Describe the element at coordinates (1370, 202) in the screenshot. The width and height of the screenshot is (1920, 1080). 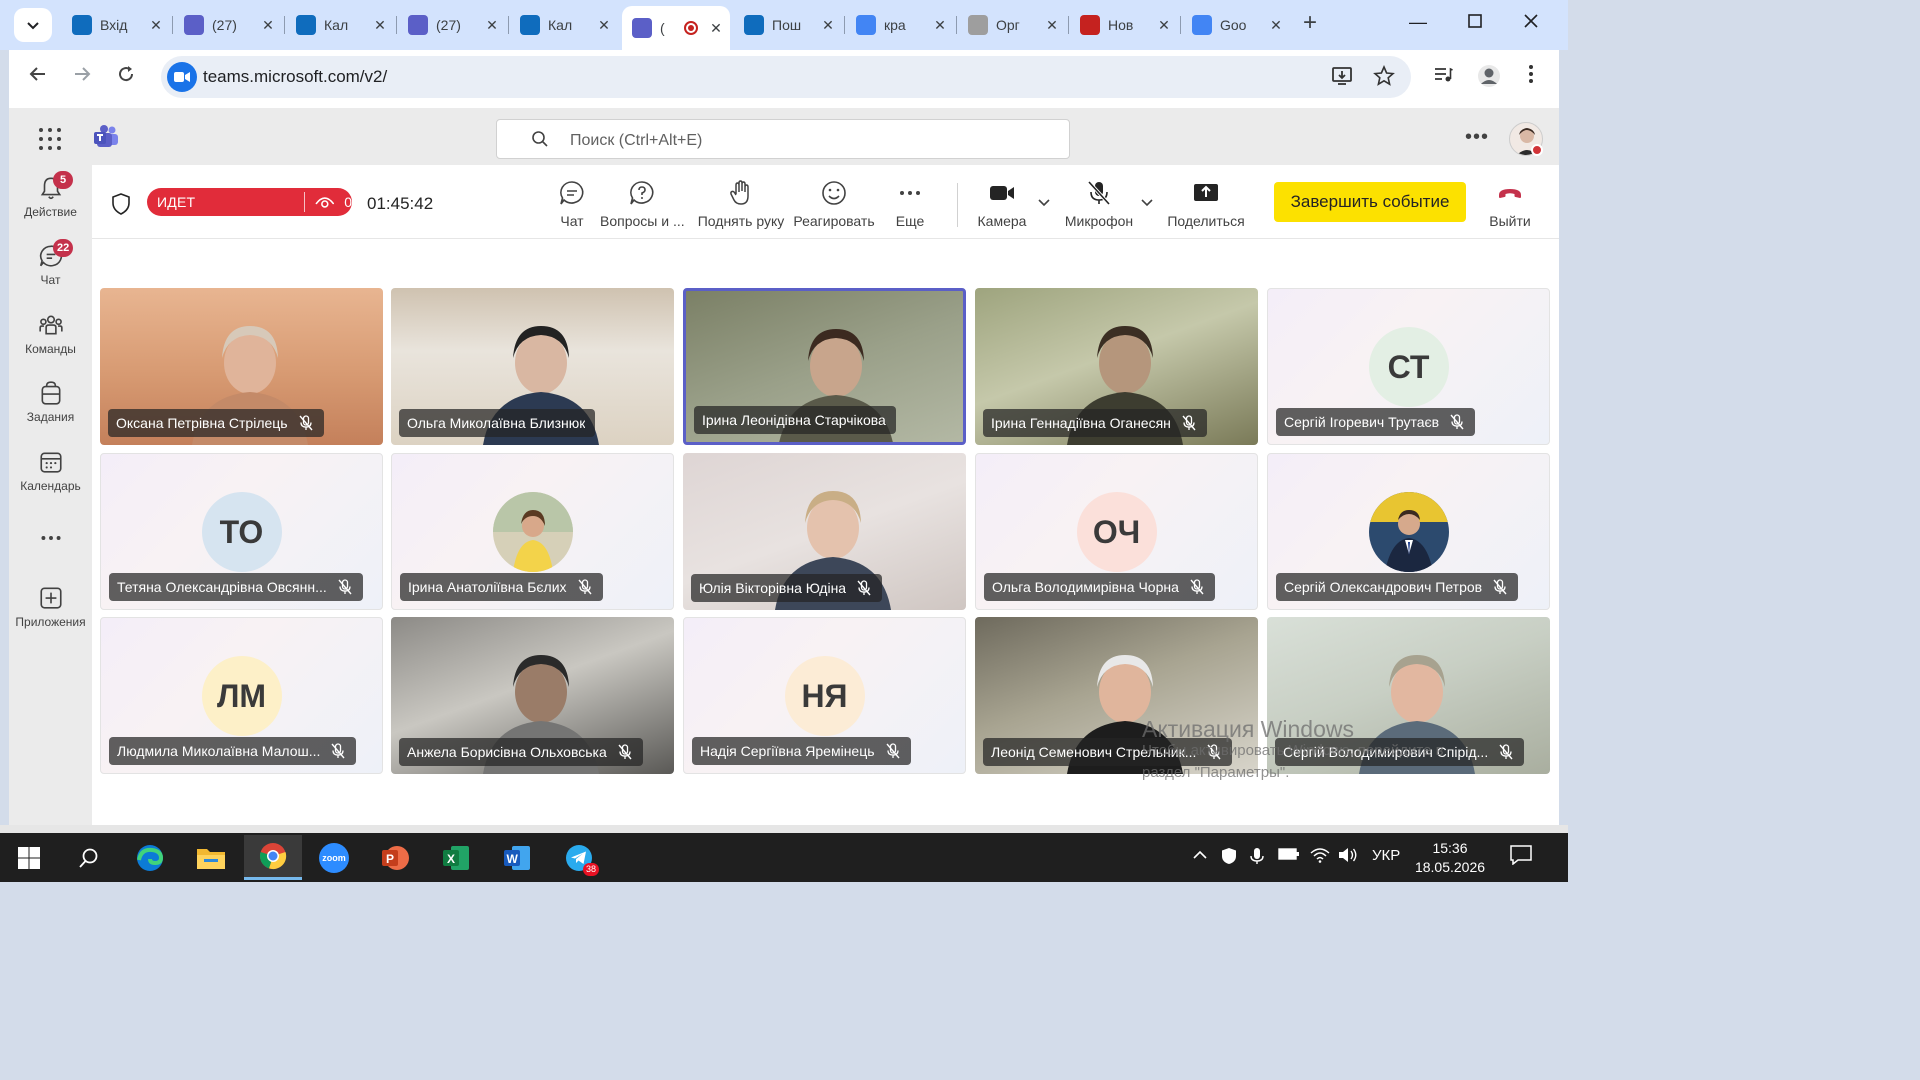
I see `end-event-button: Завершить событие` at that location.